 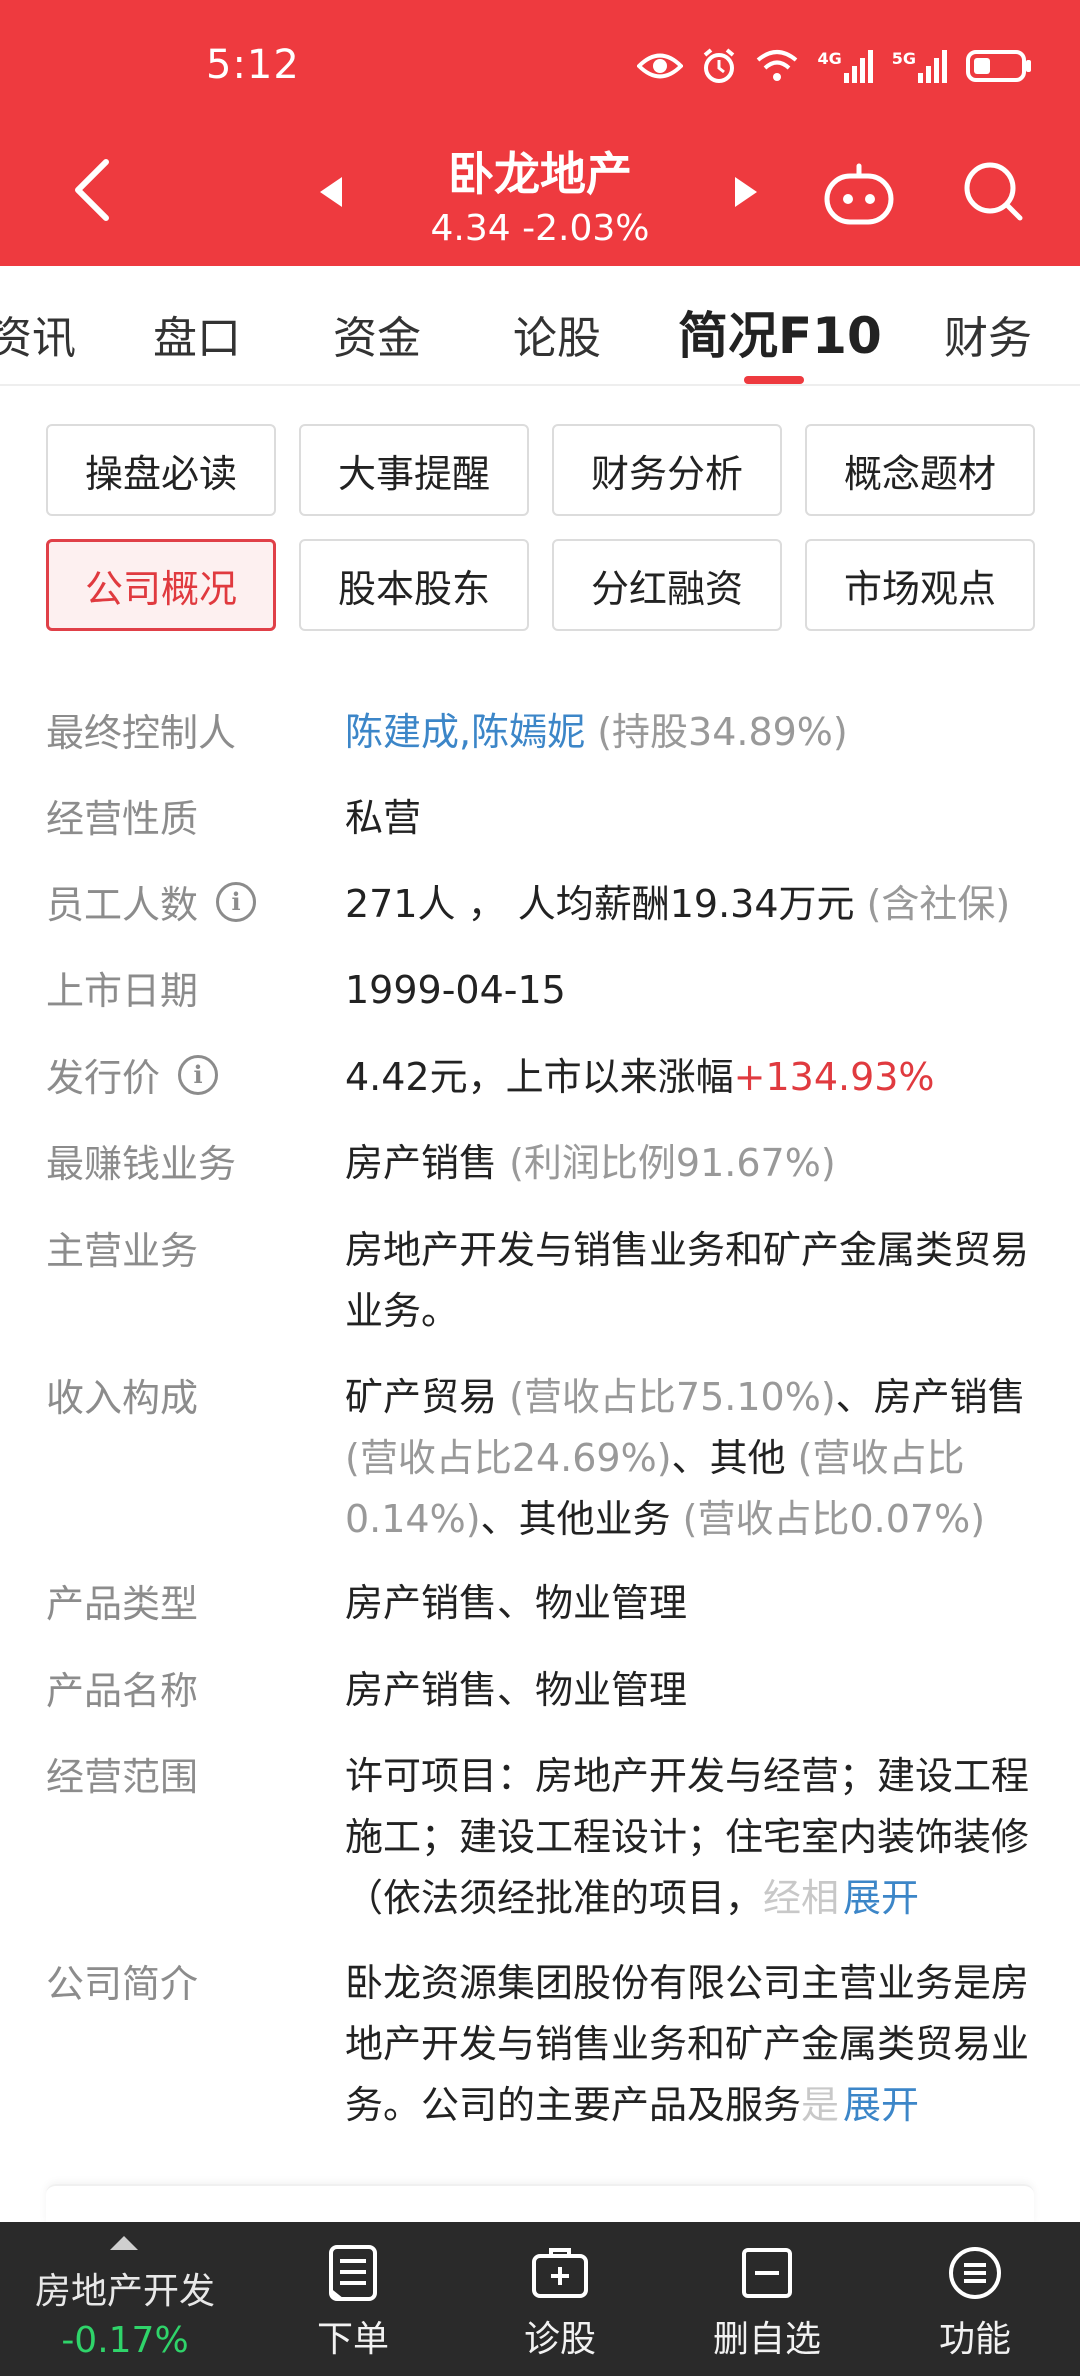 I want to click on sector-change: -0.17%, so click(x=125, y=2340).